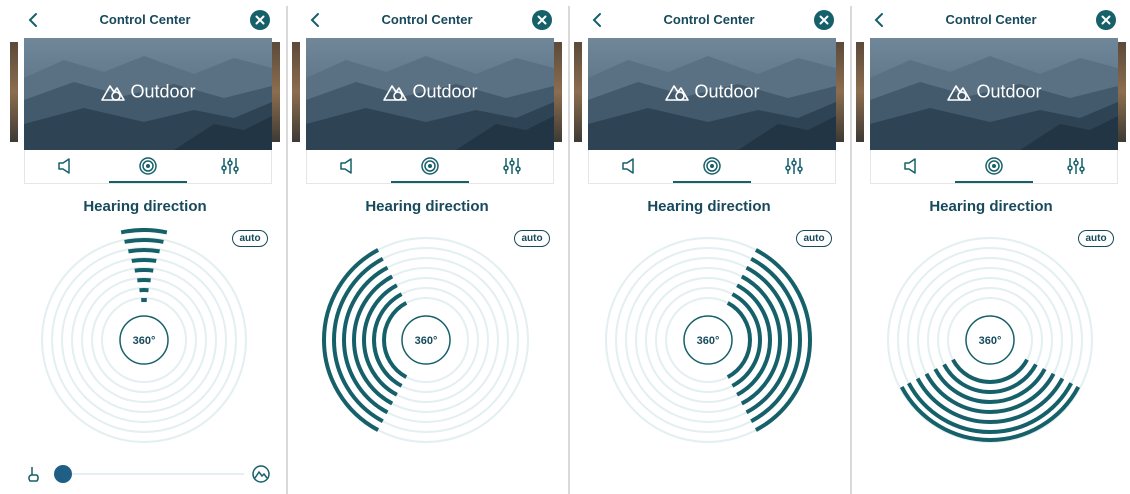 This screenshot has height=494, width=1130. I want to click on touch-icon, so click(34, 476).